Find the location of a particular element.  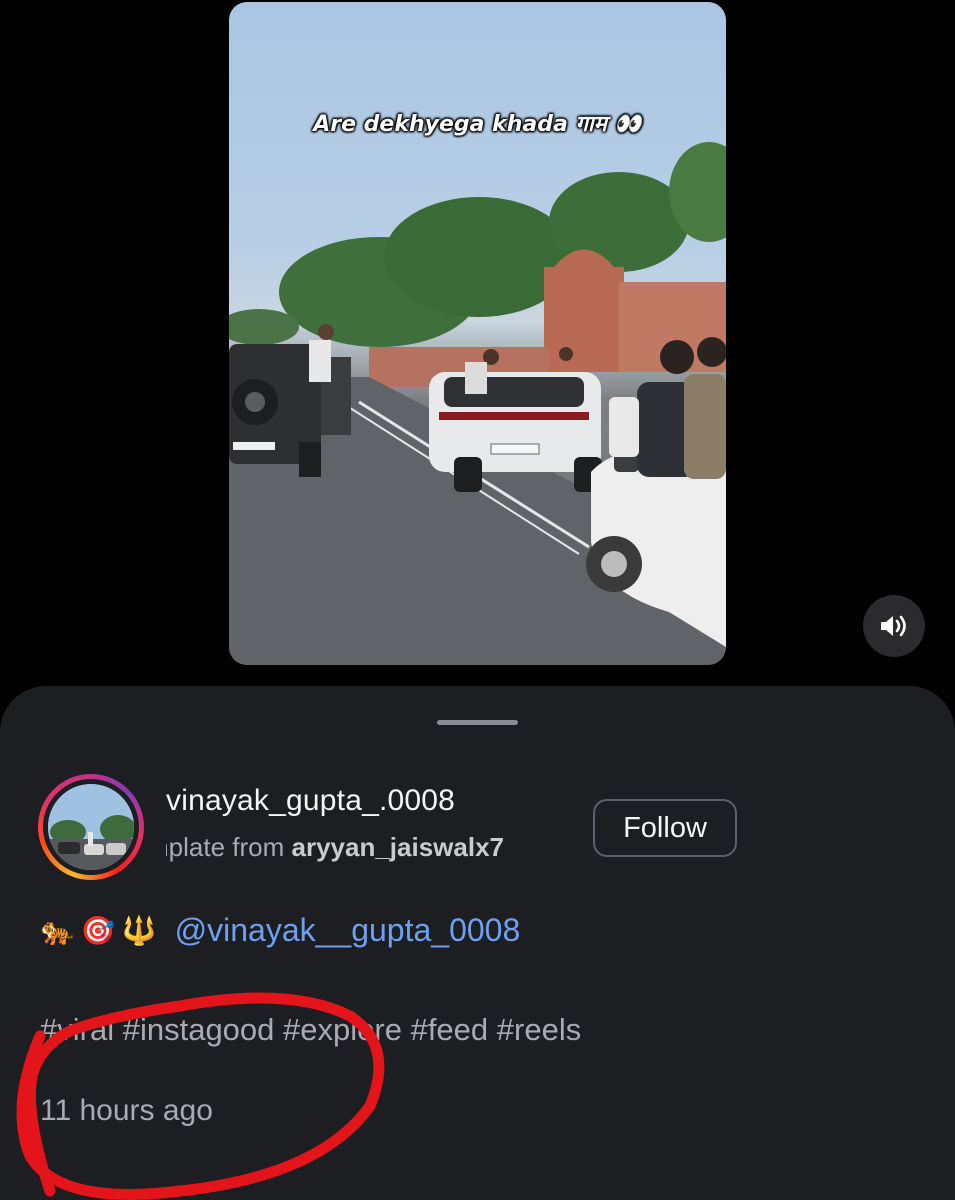

hashtag-link: #feed is located at coordinates (450, 1029).